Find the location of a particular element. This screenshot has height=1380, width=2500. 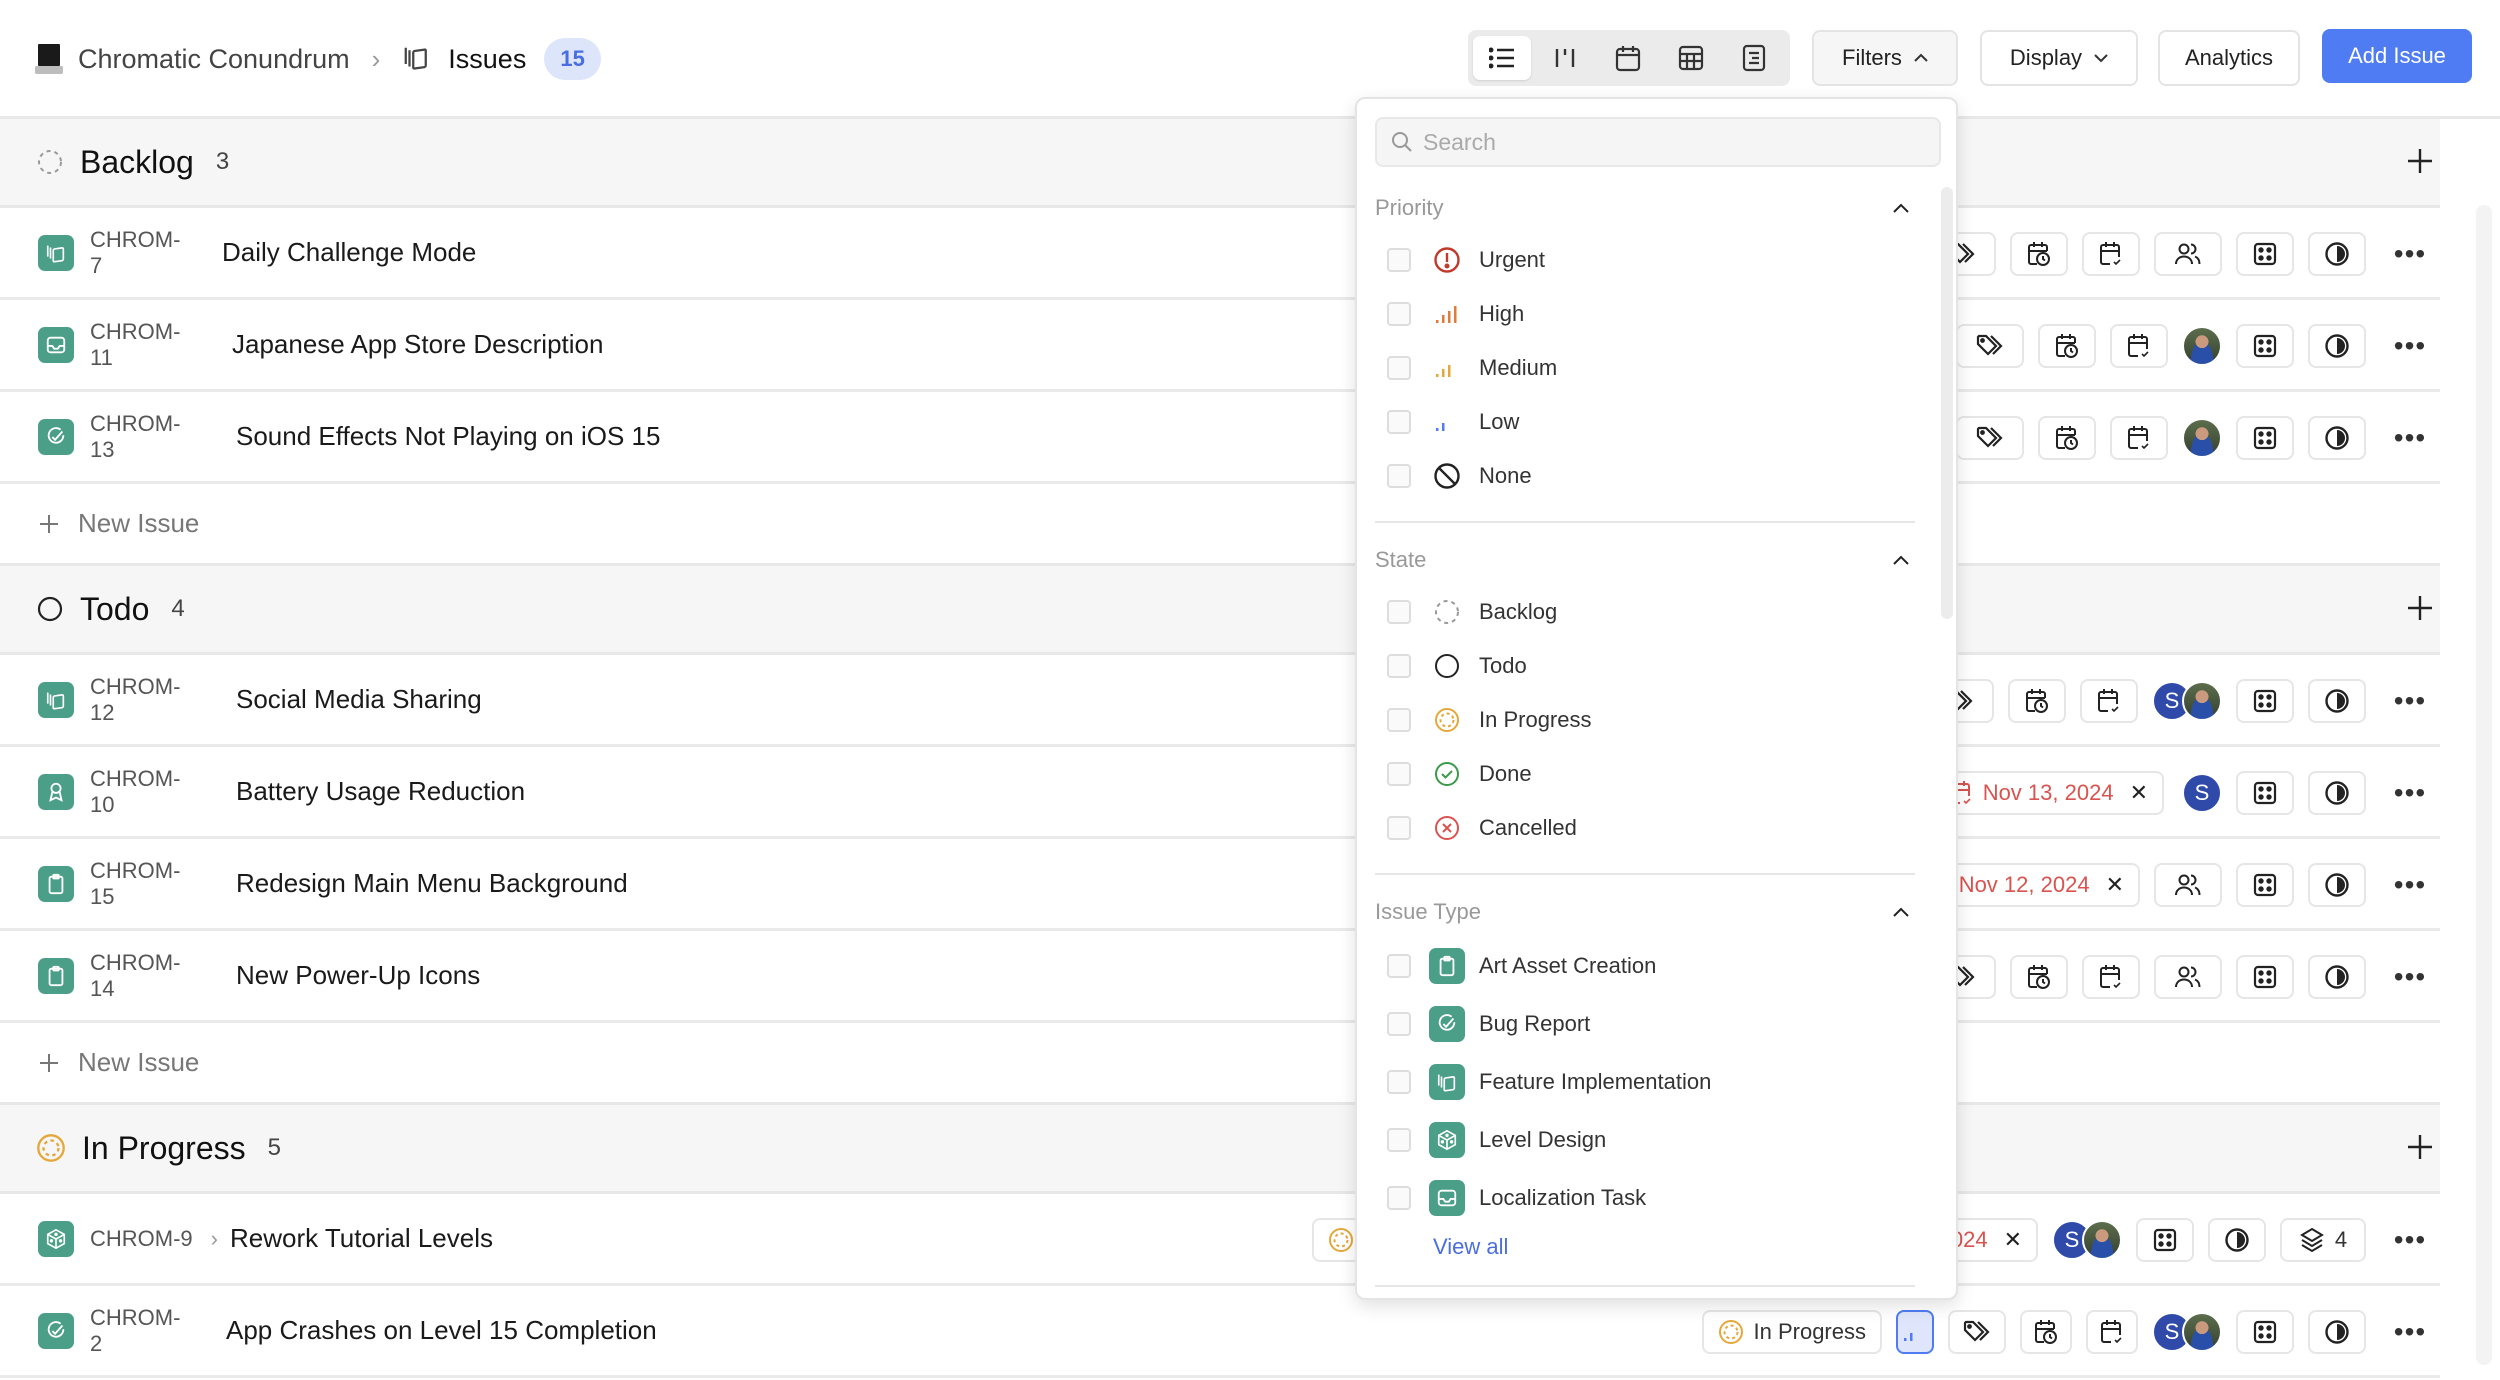

filter-option-level-design: Level Design is located at coordinates (1650, 1140).